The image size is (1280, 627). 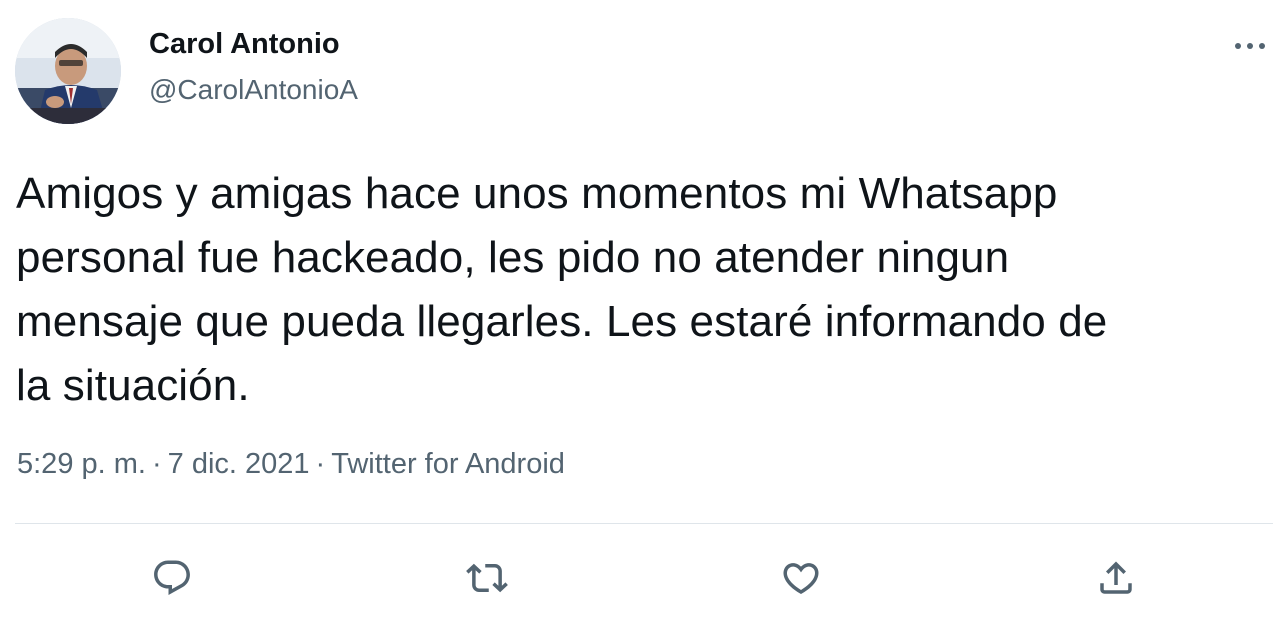 I want to click on share-button, so click(x=1116, y=578).